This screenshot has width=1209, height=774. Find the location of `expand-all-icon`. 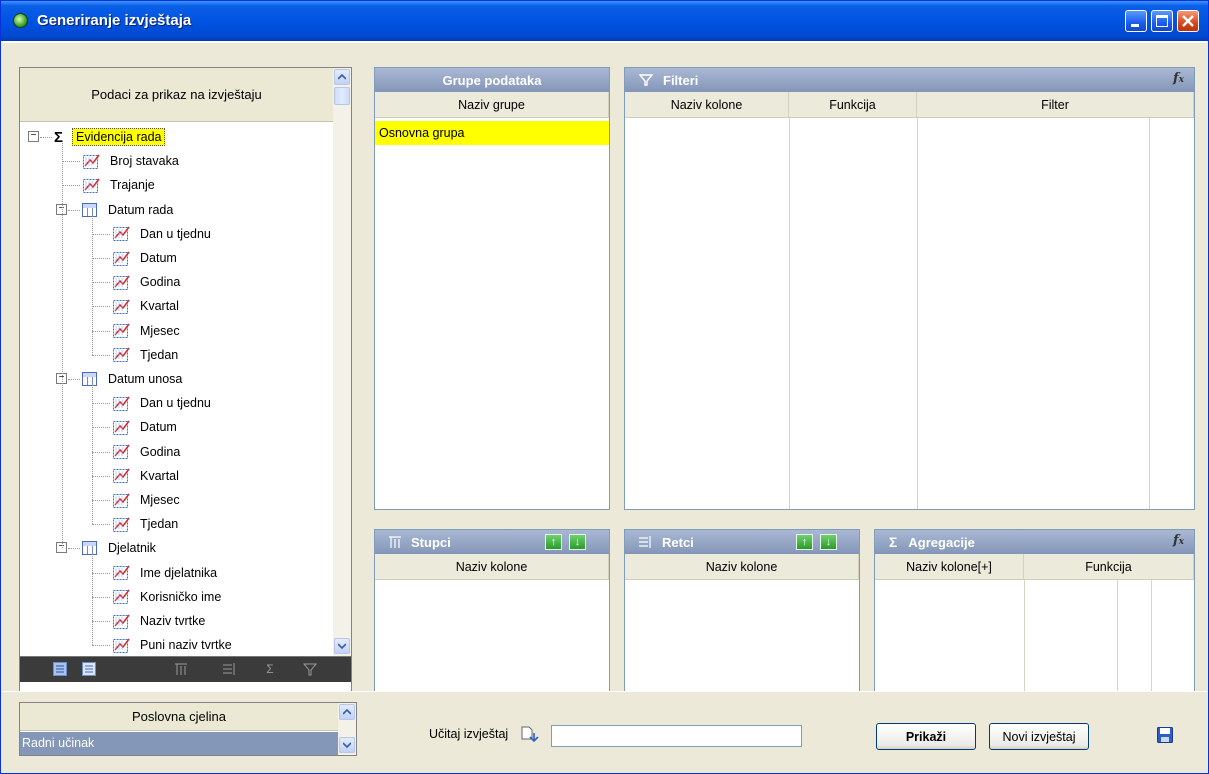

expand-all-icon is located at coordinates (60, 669).